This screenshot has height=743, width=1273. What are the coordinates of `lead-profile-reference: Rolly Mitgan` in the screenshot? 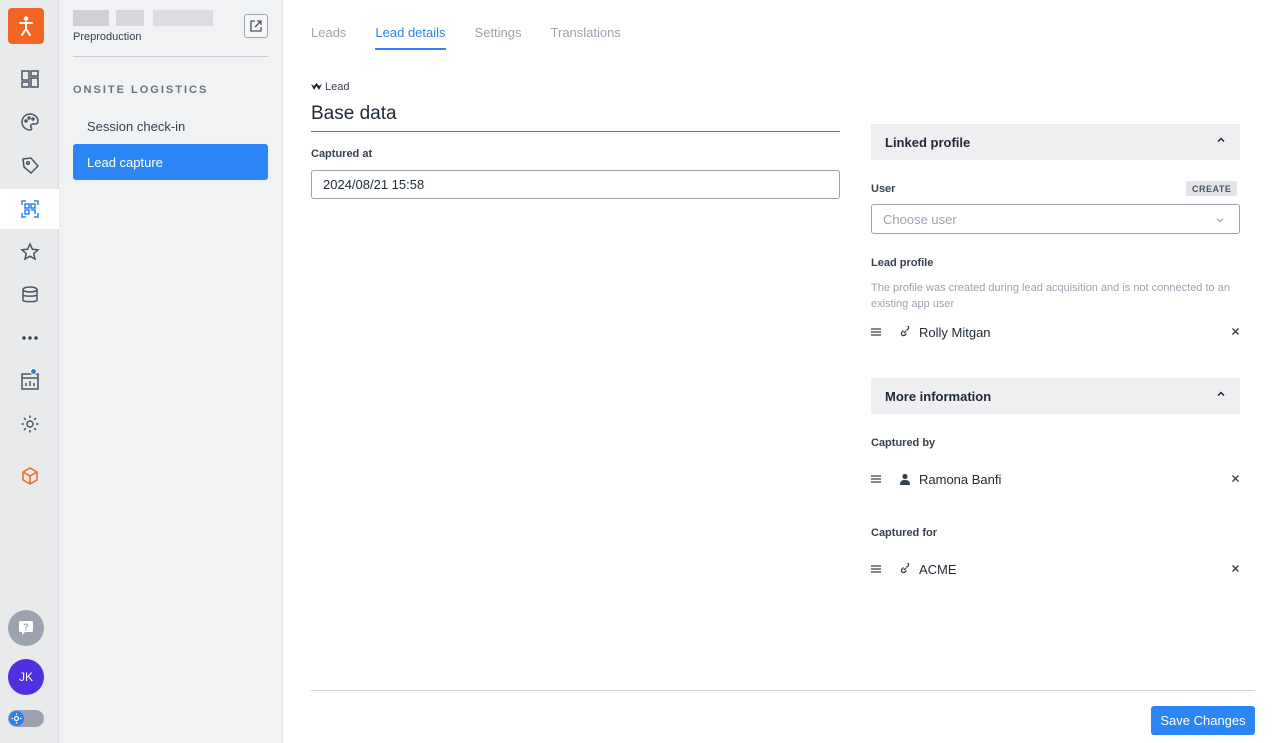 It's located at (1055, 333).